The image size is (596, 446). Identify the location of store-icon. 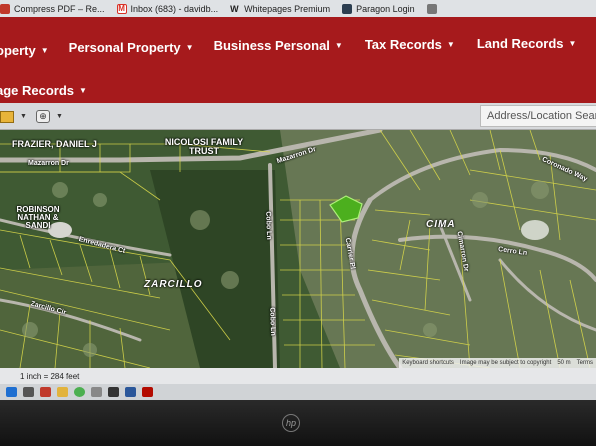
(113, 392).